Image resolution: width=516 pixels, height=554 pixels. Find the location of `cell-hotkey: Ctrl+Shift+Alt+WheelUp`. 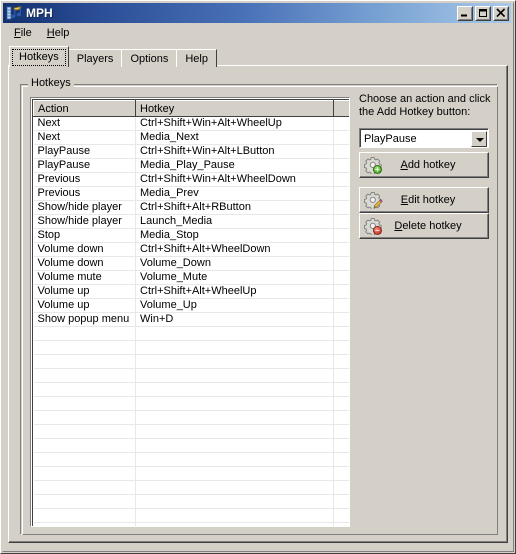

cell-hotkey: Ctrl+Shift+Alt+WheelUp is located at coordinates (234, 291).